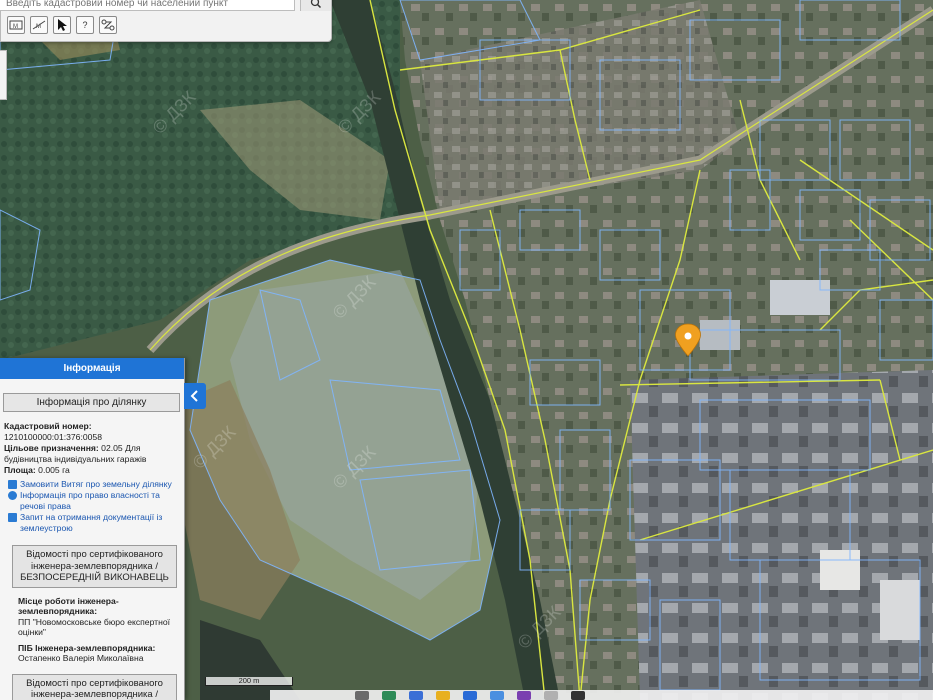 Image resolution: width=933 pixels, height=700 pixels. I want to click on document-icon, so click(12, 484).